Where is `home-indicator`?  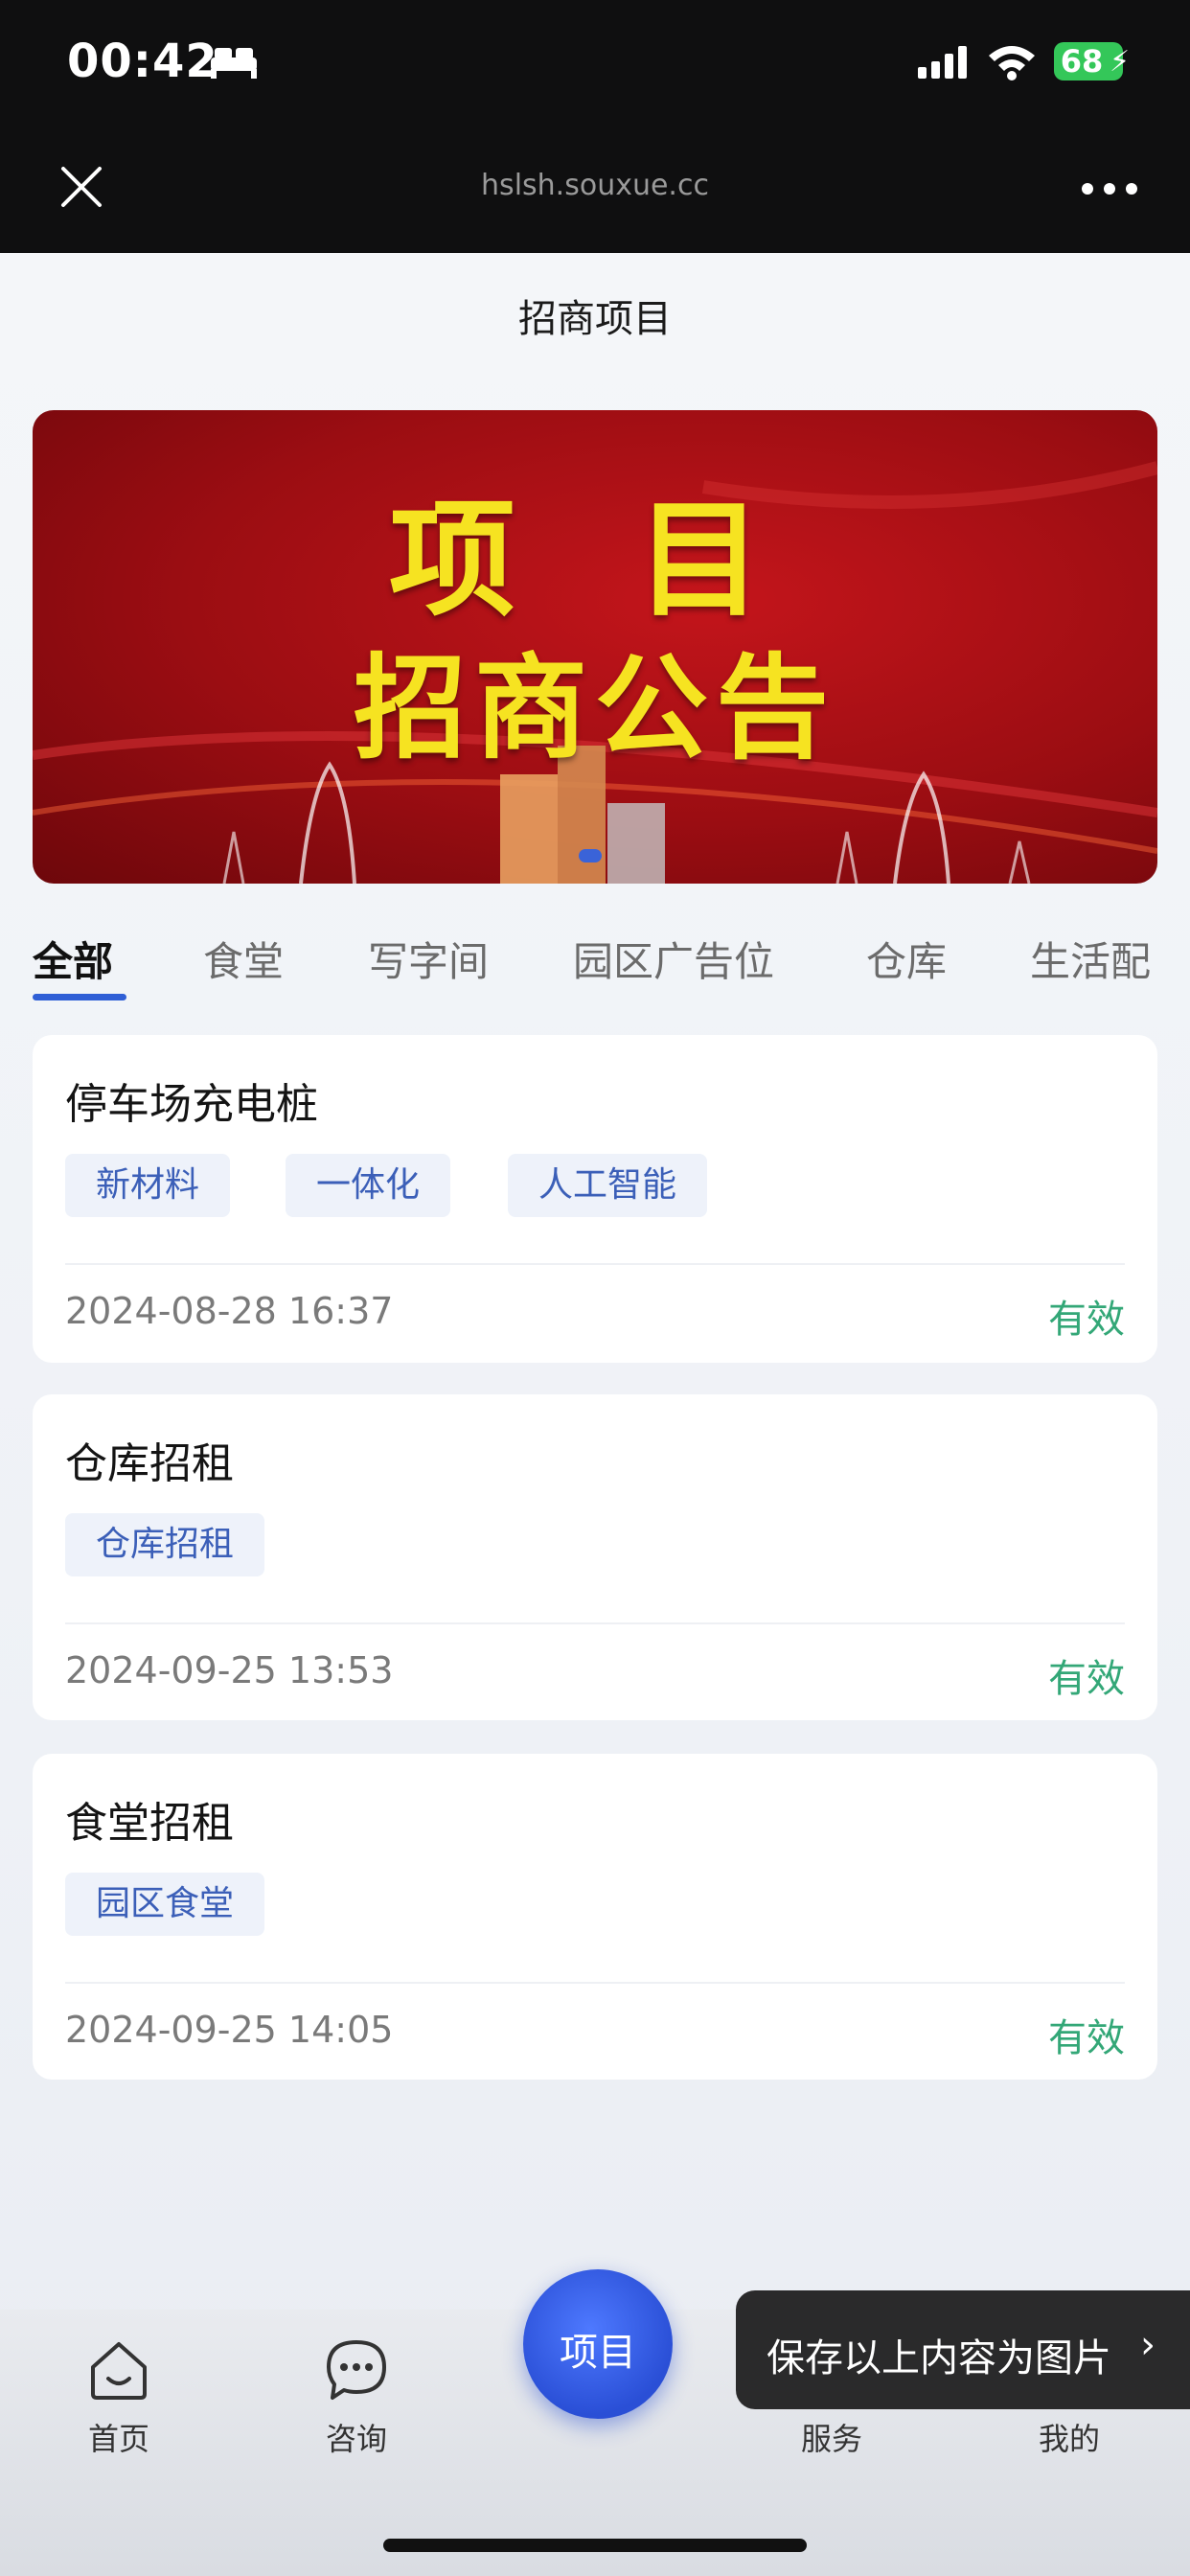 home-indicator is located at coordinates (595, 2545).